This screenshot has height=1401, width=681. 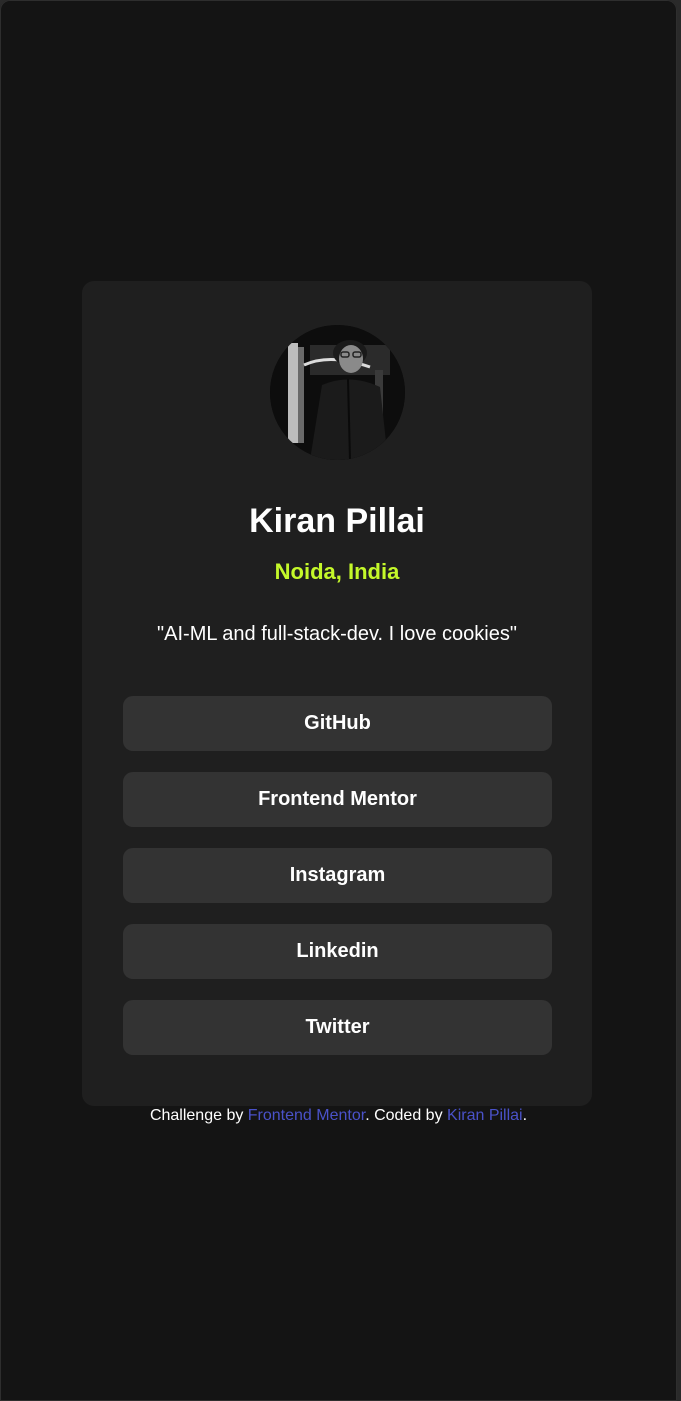 I want to click on avatar, so click(x=337, y=392).